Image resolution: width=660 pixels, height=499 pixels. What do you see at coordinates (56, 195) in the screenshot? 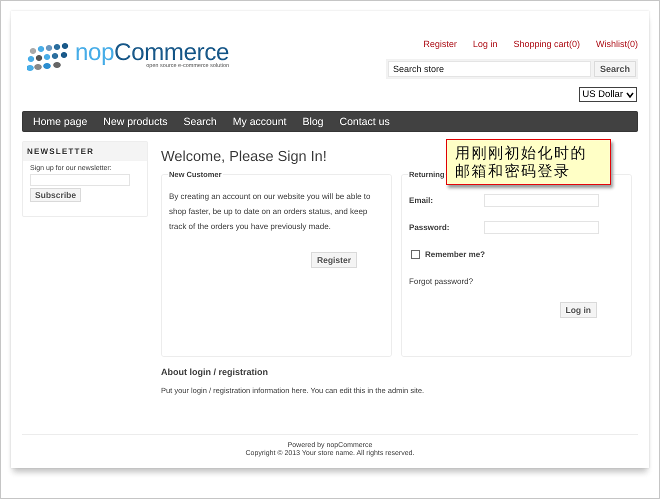
I see `subscribe-button: Subscribe` at bounding box center [56, 195].